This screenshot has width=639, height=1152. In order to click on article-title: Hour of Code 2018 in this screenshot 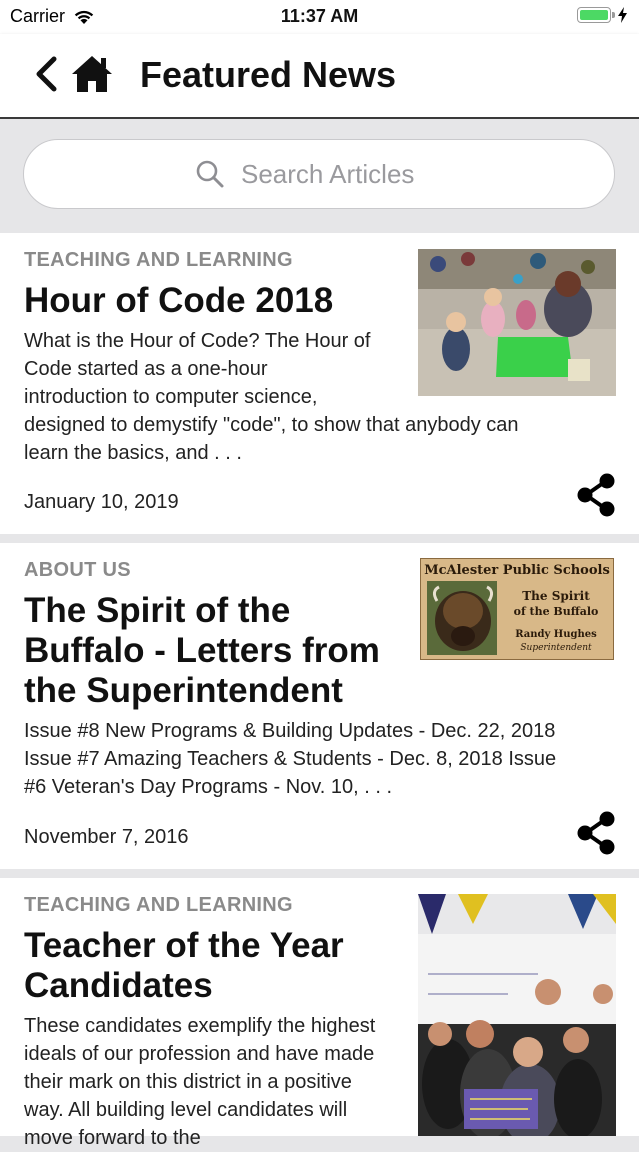, I will do `click(178, 301)`.